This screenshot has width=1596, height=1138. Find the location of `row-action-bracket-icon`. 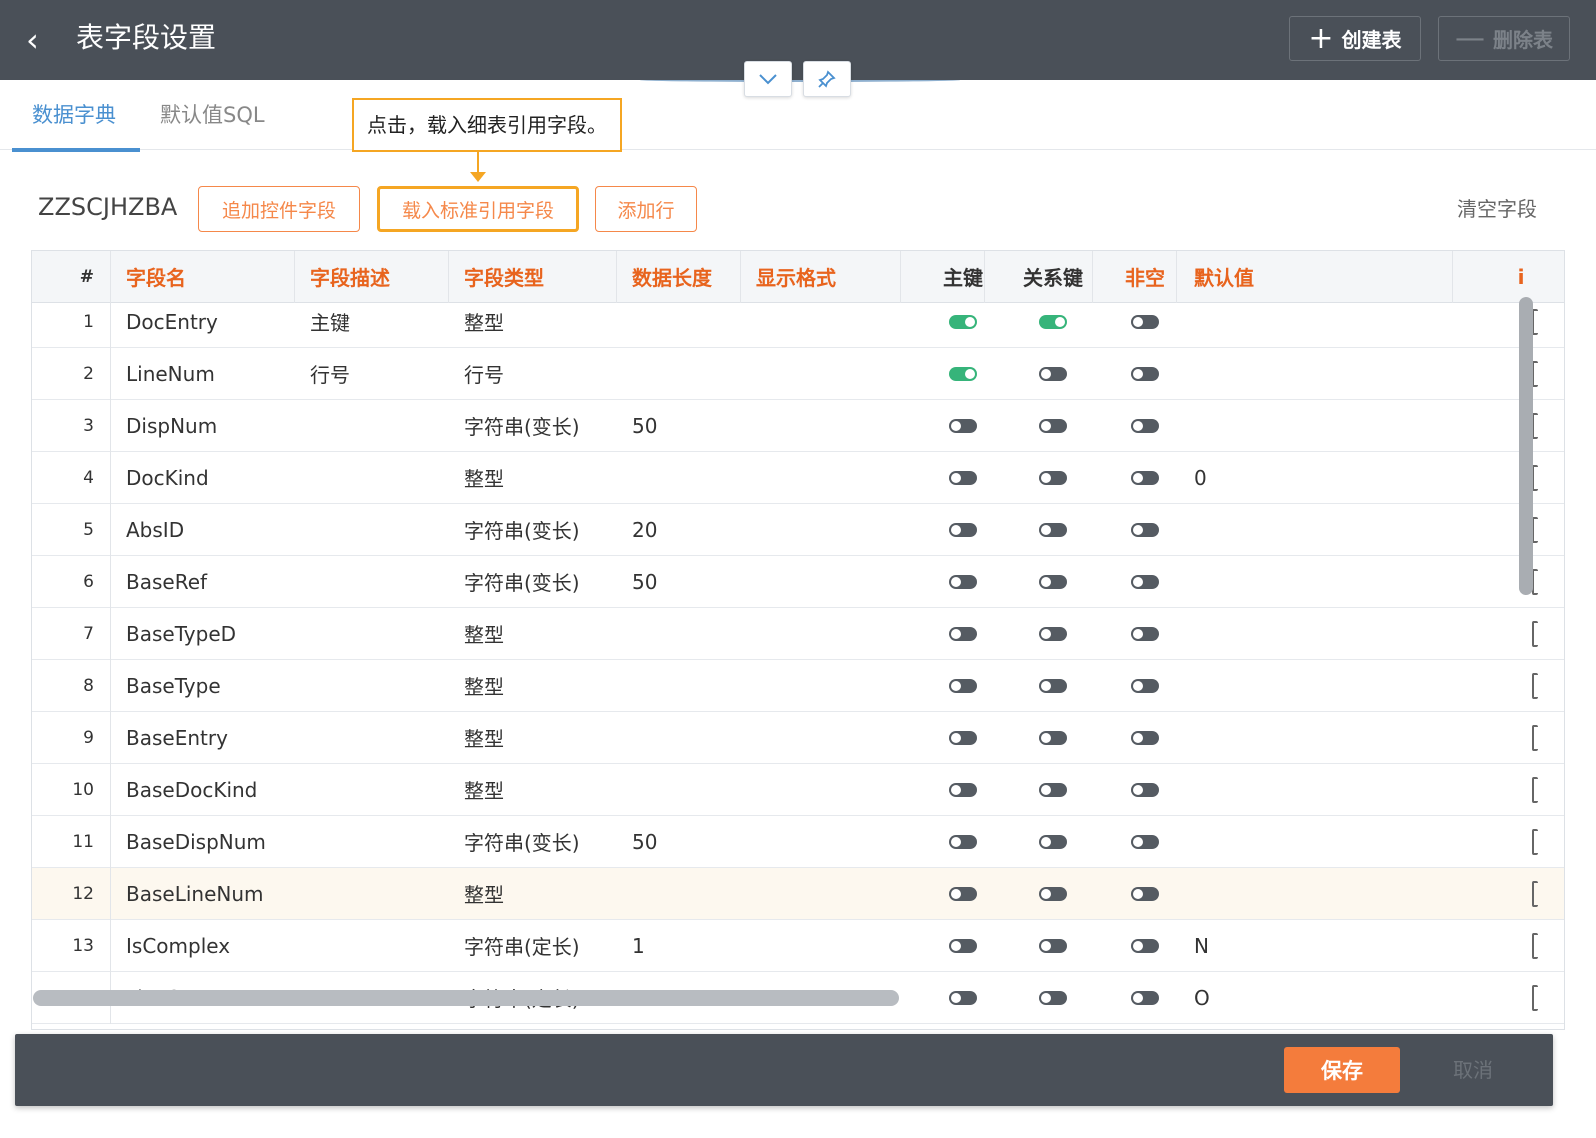

row-action-bracket-icon is located at coordinates (1535, 633).